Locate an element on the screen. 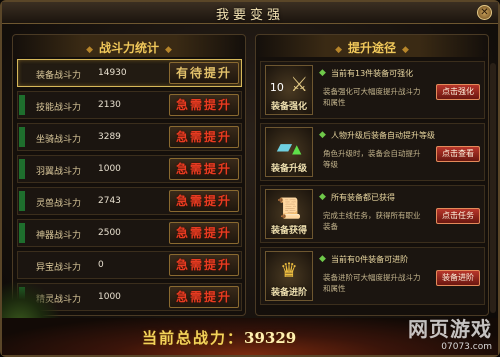  stat-label: 异宝战斗力 is located at coordinates (59, 268).